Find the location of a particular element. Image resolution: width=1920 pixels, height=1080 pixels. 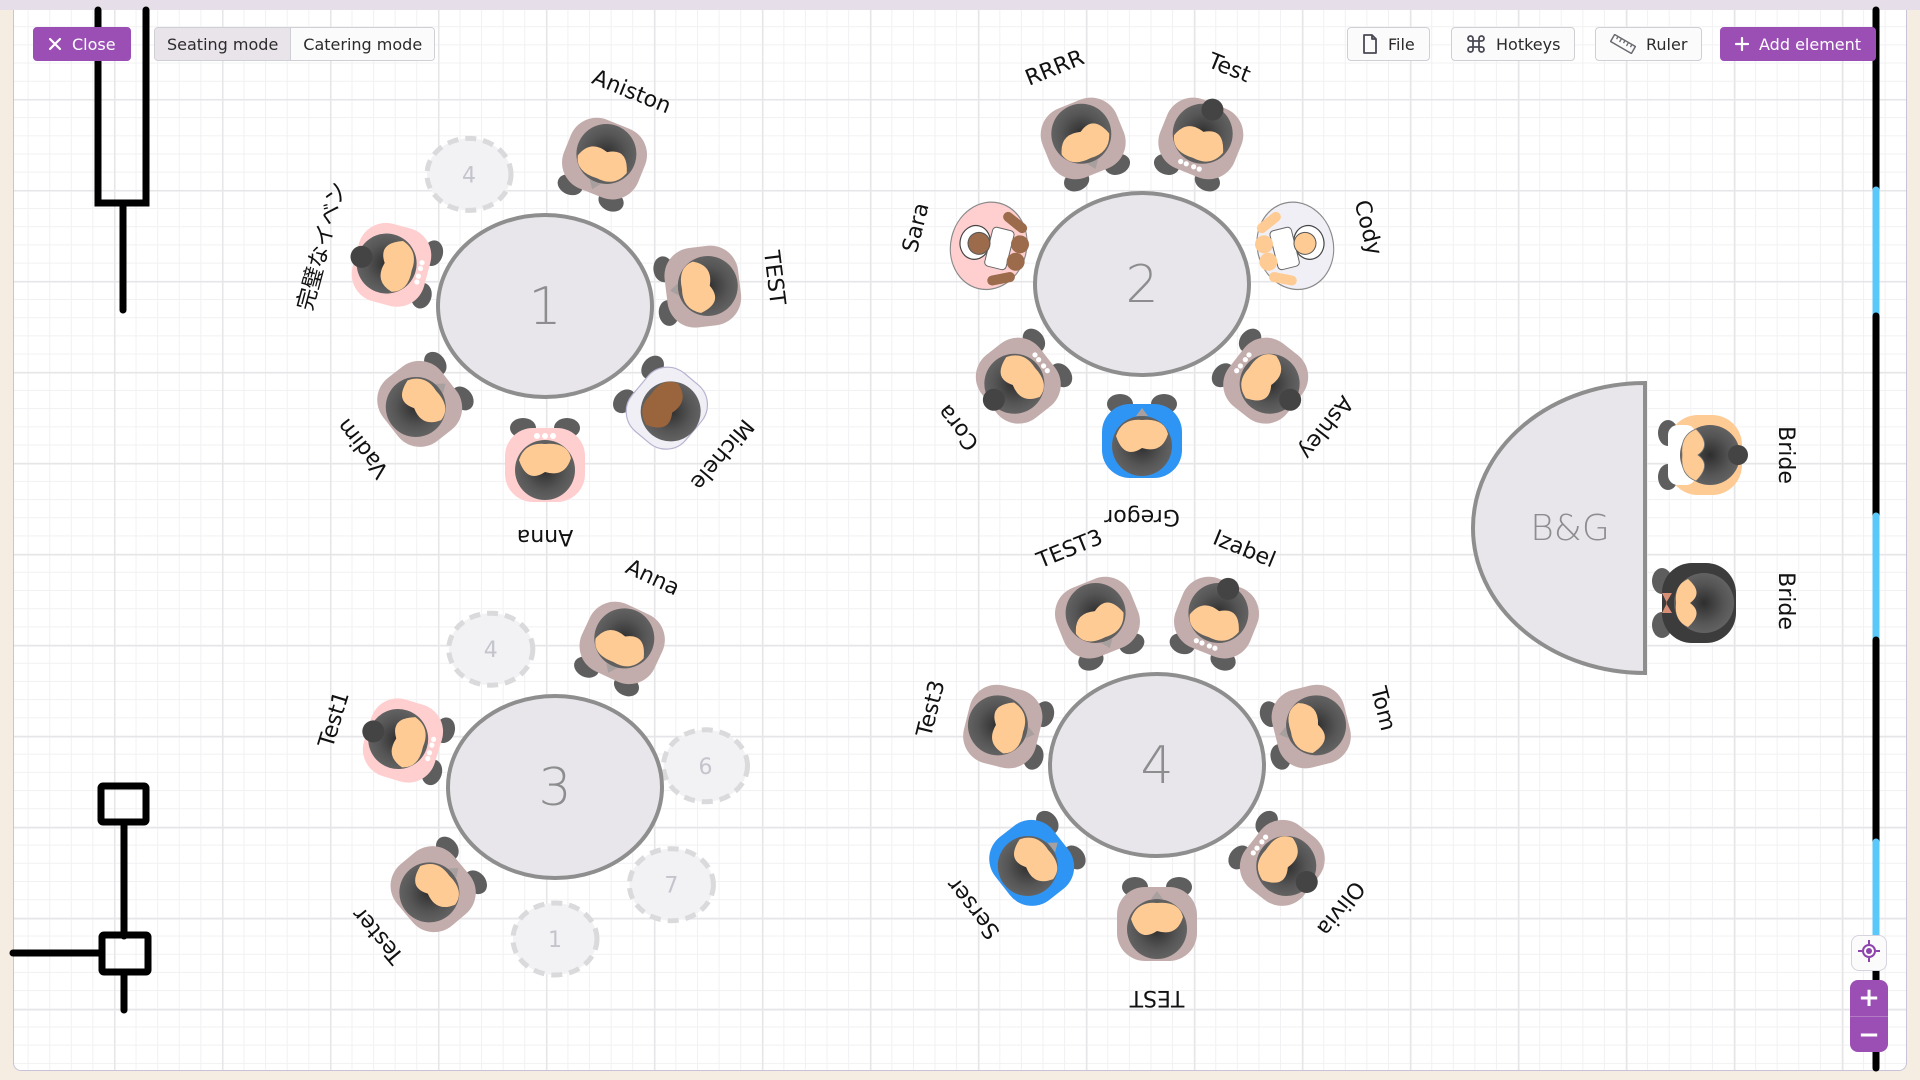

seat-name-label: 完璧なイベン is located at coordinates (322, 246).